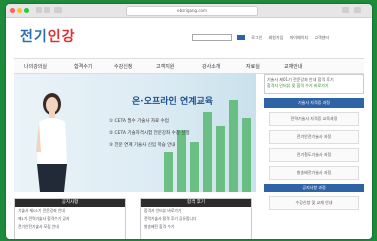 The height and width of the screenshot is (241, 377). I want to click on sidebar-button, so click(58, 10).